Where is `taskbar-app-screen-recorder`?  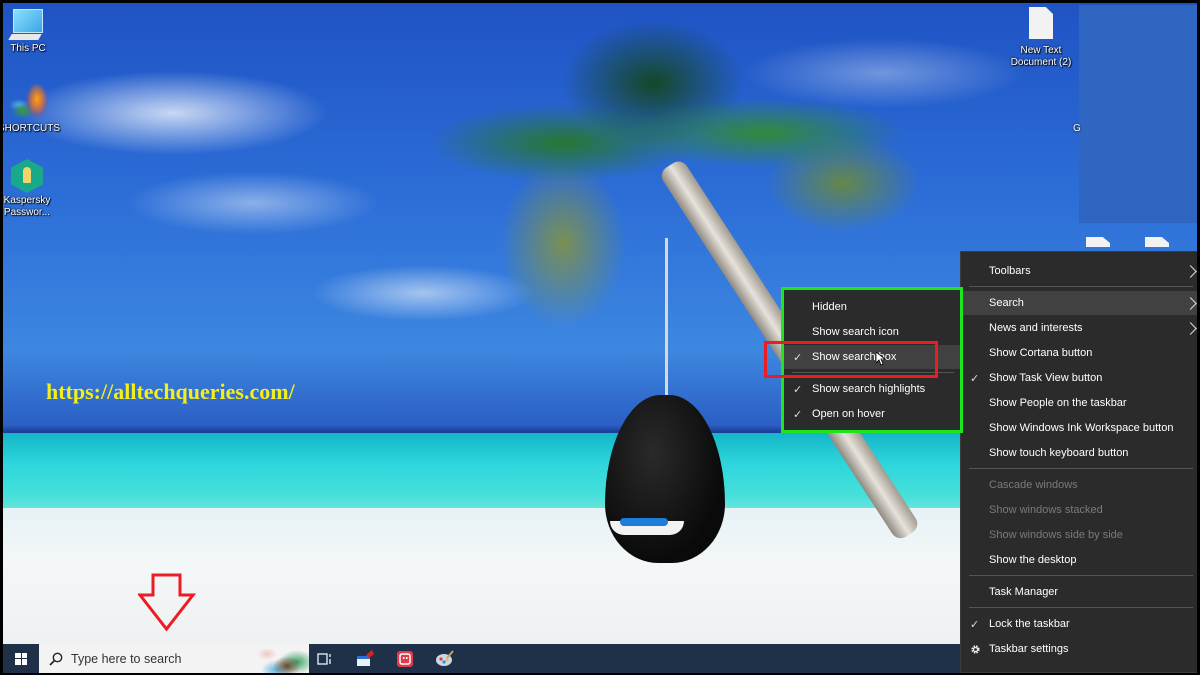 taskbar-app-screen-recorder is located at coordinates (405, 659).